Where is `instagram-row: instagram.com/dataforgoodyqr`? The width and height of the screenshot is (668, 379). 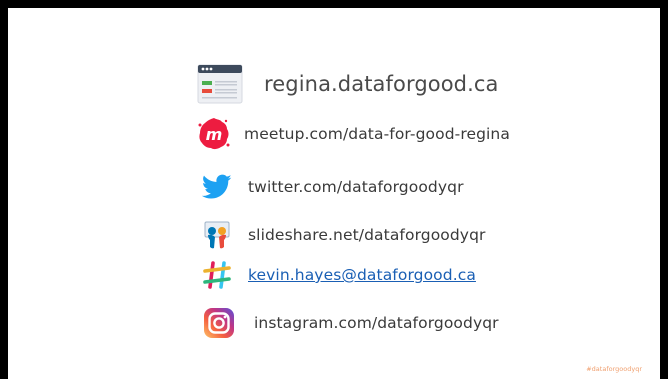 instagram-row: instagram.com/dataforgoodyqr is located at coordinates (350, 323).